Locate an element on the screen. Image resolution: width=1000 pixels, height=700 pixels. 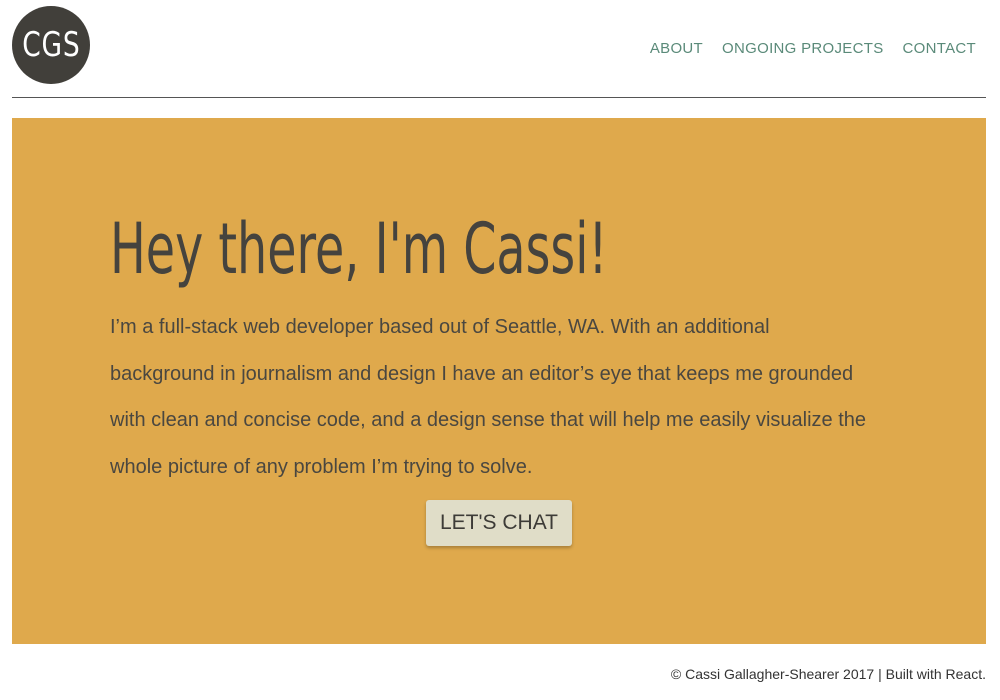
site-header: CGS ABOUT ONGOING PROJECTS CONTACT is located at coordinates (500, 49).